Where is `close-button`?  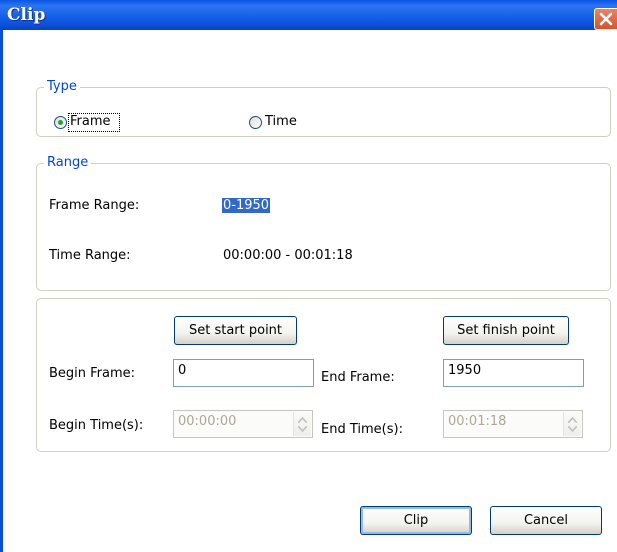 close-button is located at coordinates (605, 19).